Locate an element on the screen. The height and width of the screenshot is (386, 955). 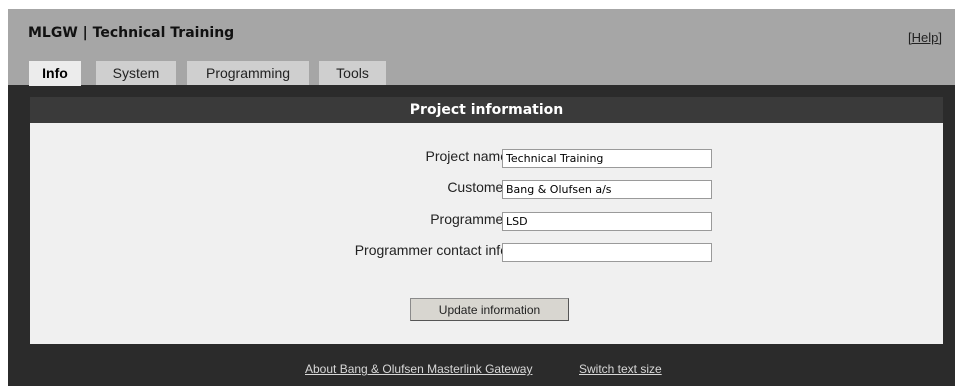
update-information-button: Update information is located at coordinates (489, 309).